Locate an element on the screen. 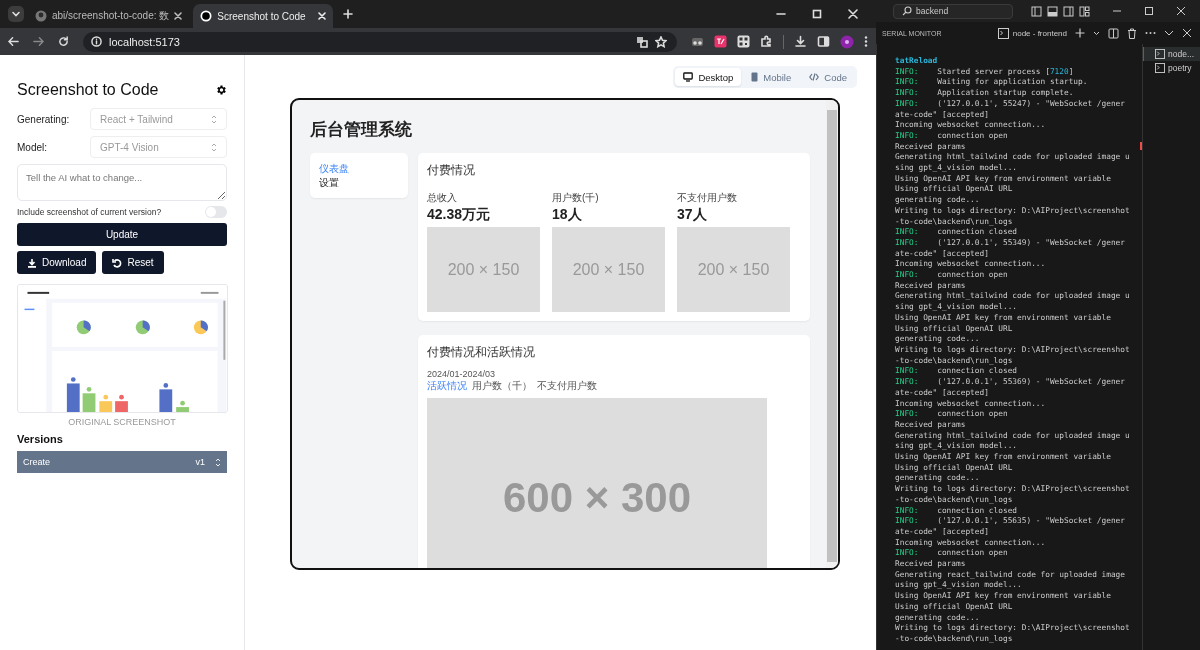  profile-avatar-icon is located at coordinates (847, 41).